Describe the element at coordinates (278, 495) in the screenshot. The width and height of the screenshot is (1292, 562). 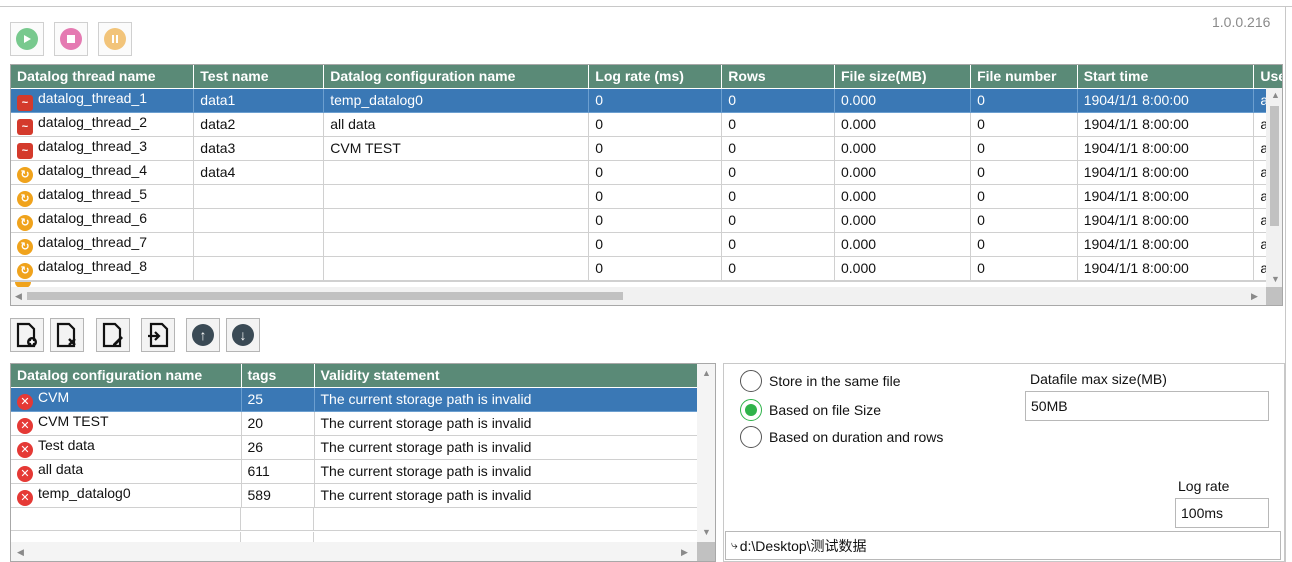
I see `table-cell: 589` at that location.